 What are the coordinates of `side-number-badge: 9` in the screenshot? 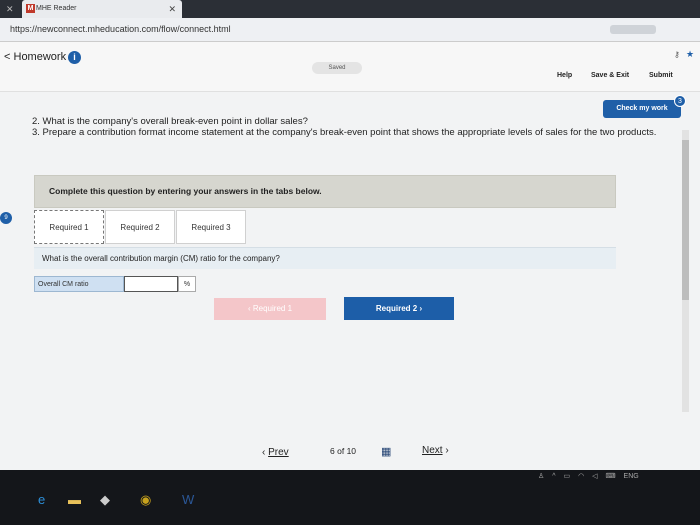 It's located at (6, 218).